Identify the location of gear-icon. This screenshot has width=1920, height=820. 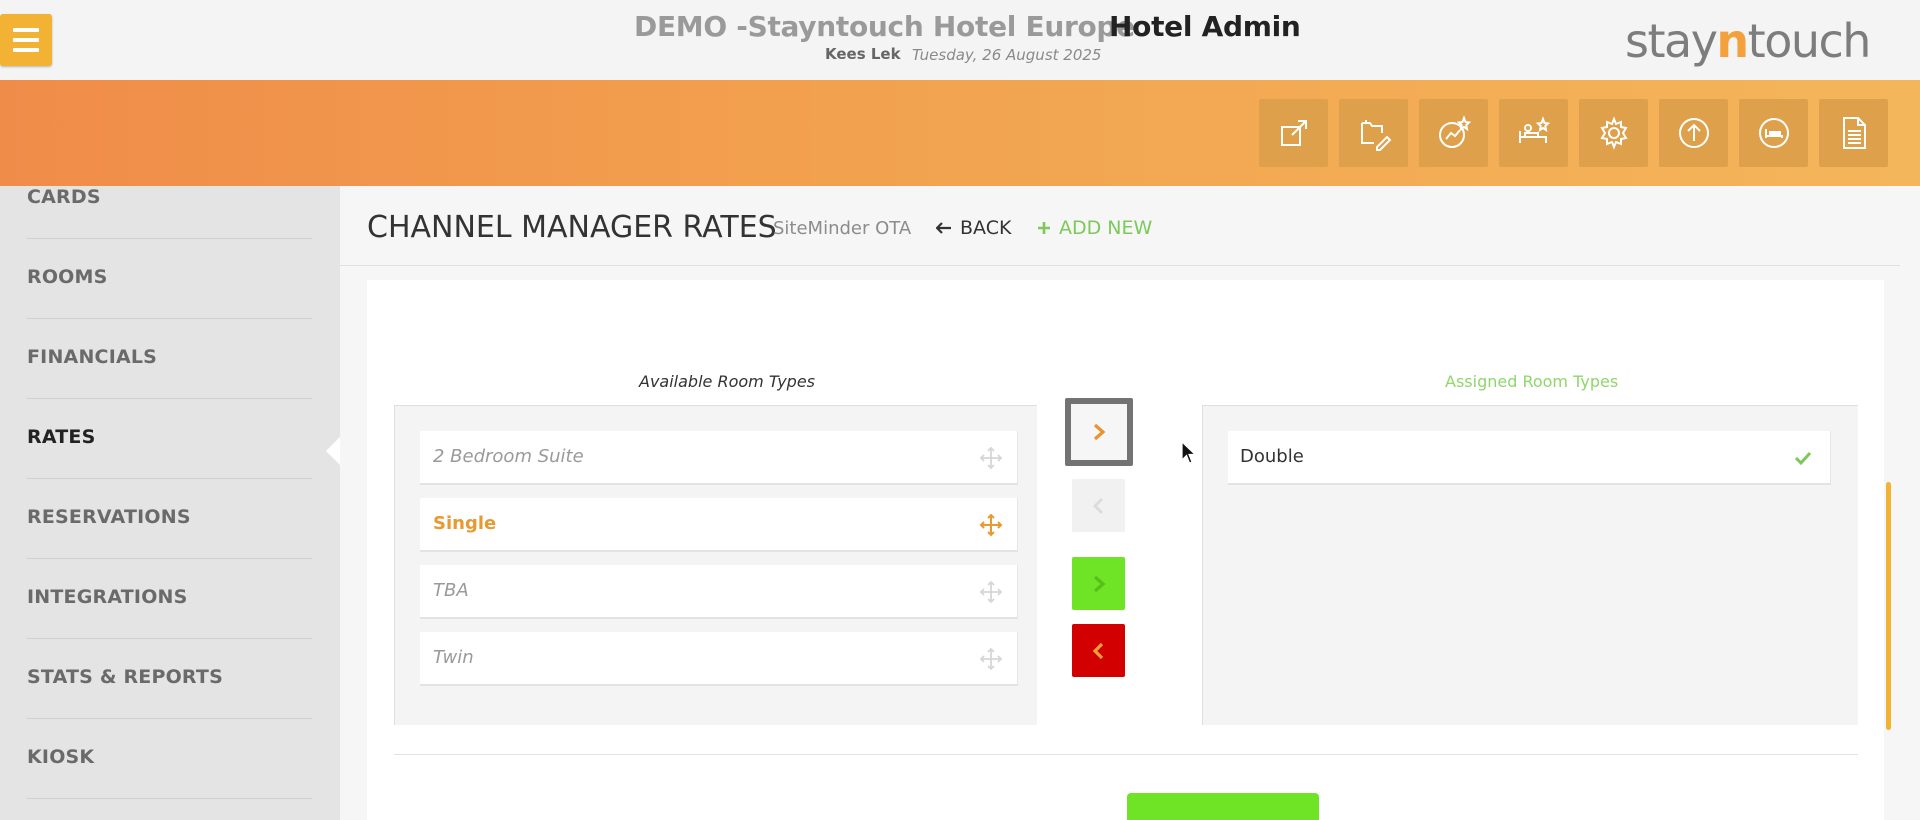
(1613, 133).